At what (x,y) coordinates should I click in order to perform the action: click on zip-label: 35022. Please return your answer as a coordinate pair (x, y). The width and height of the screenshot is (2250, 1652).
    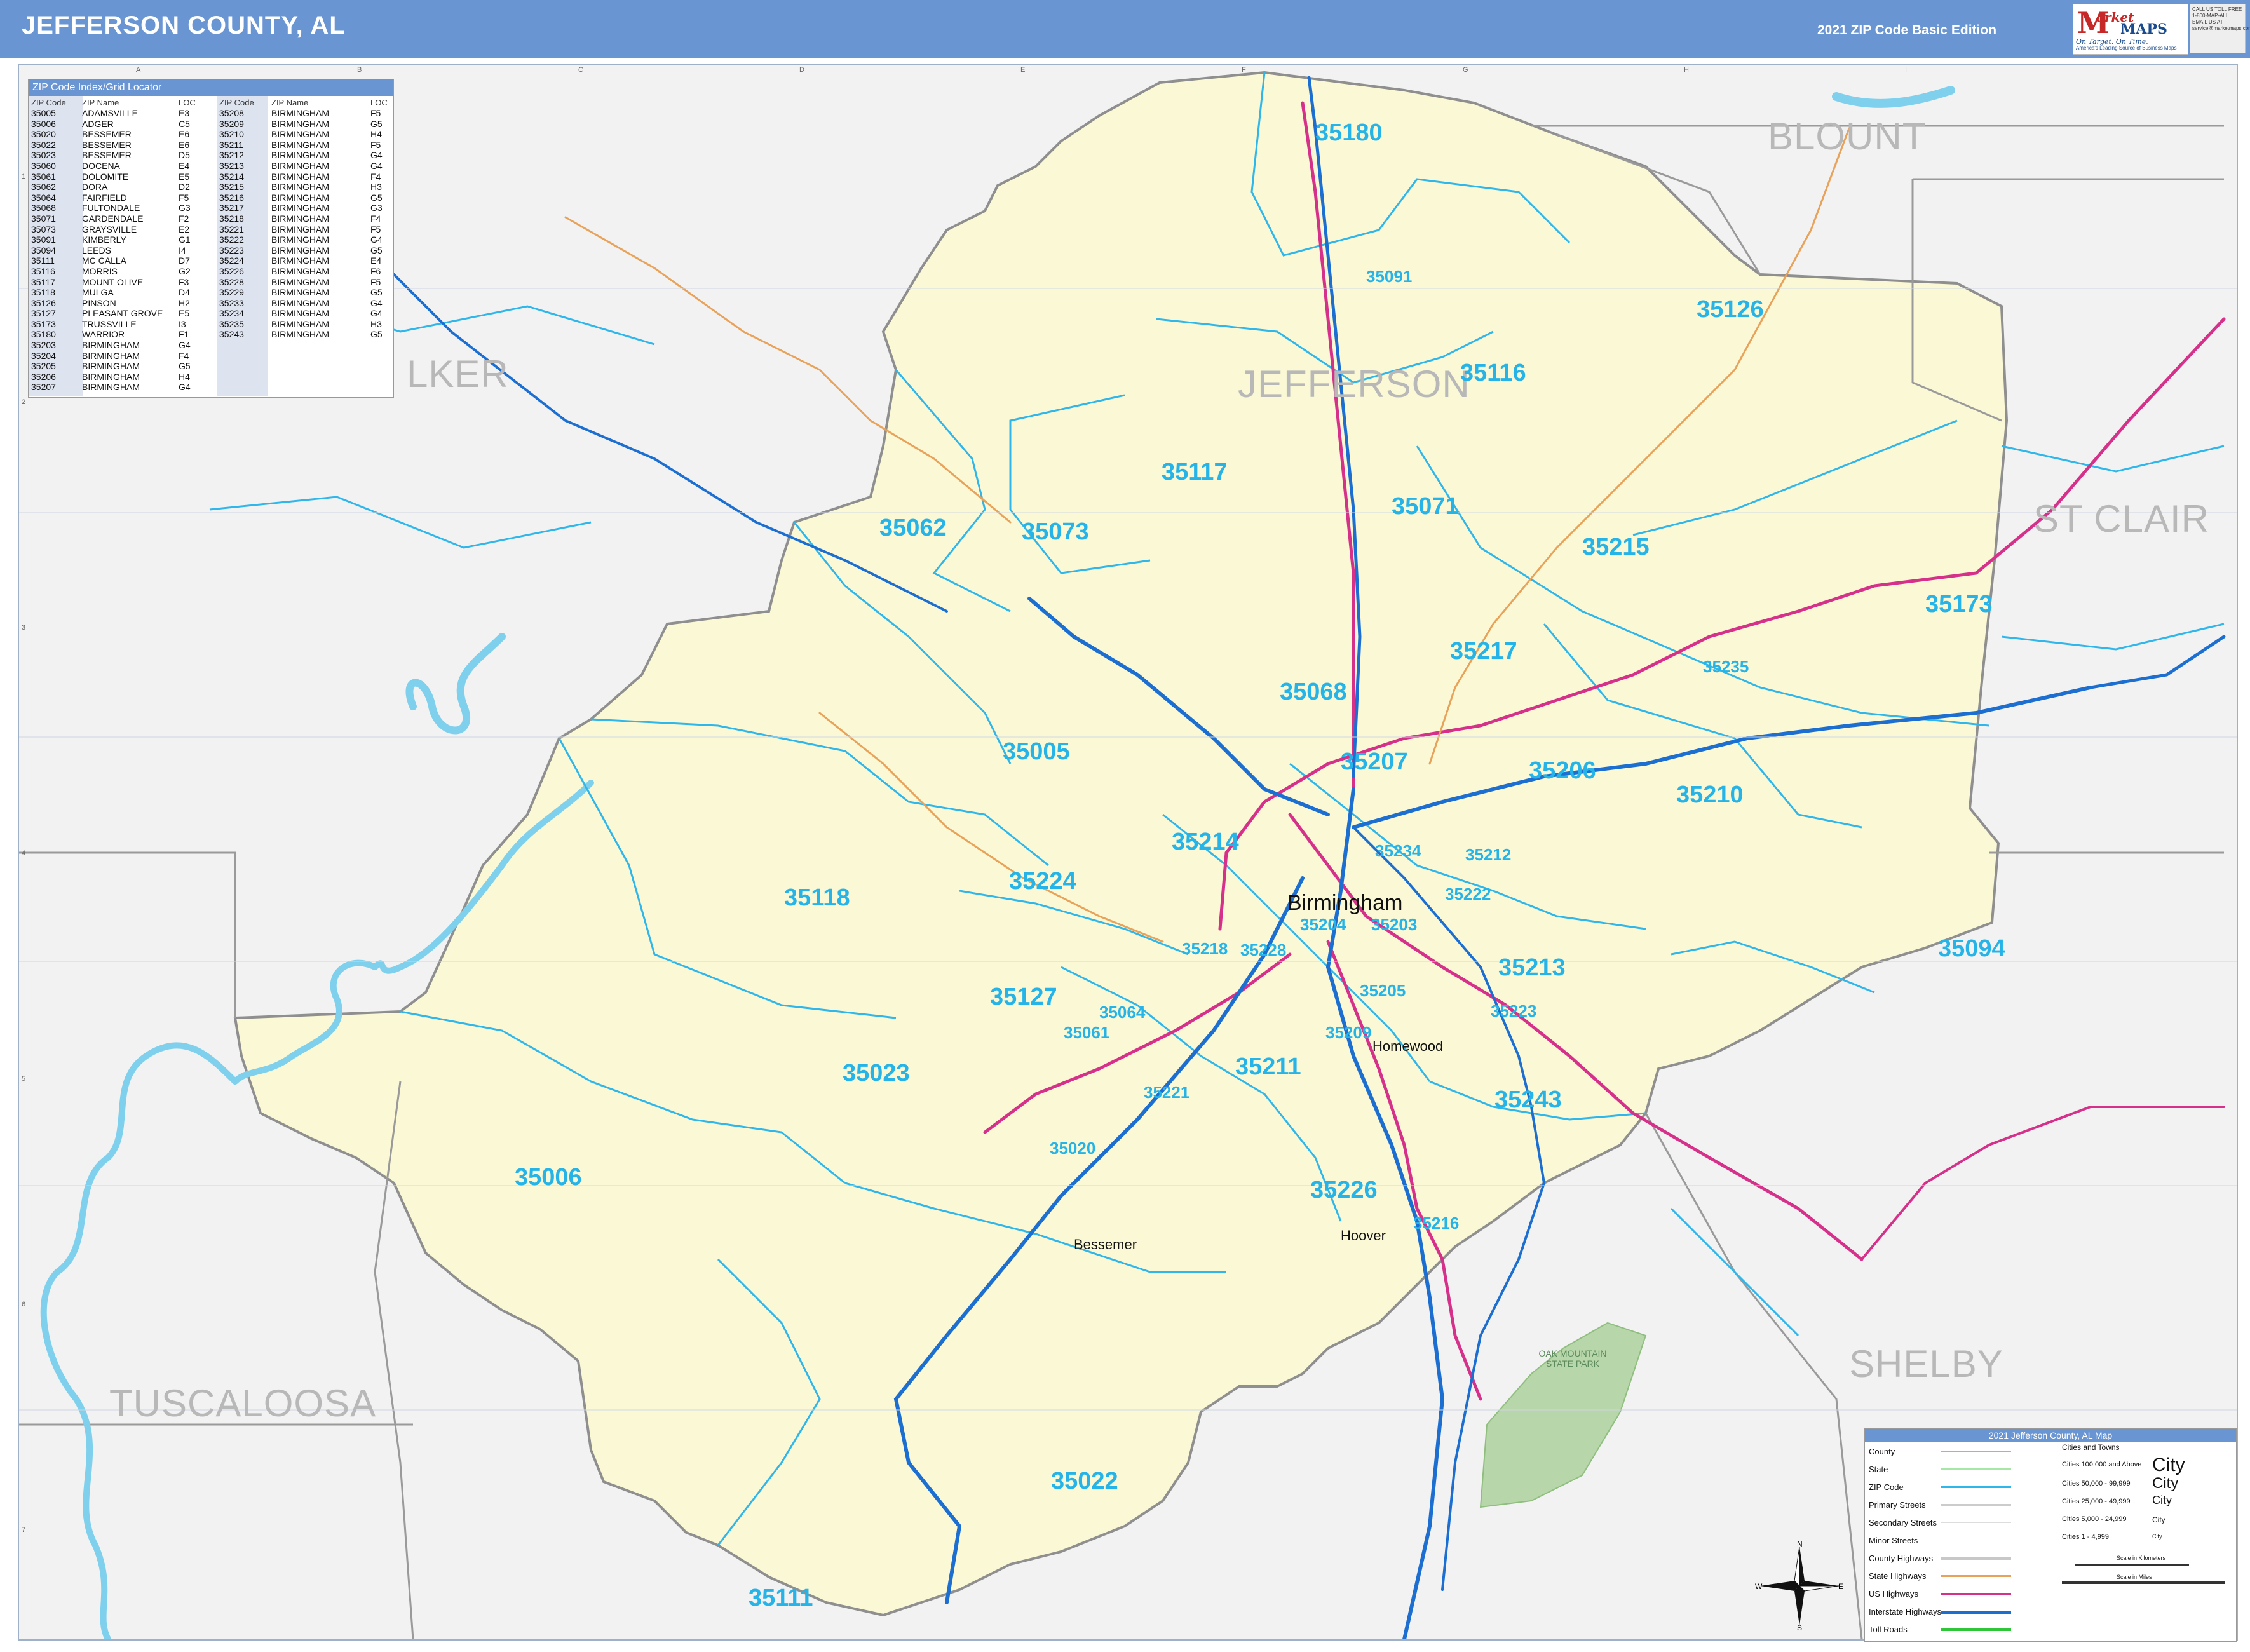
    Looking at the image, I should click on (1084, 1482).